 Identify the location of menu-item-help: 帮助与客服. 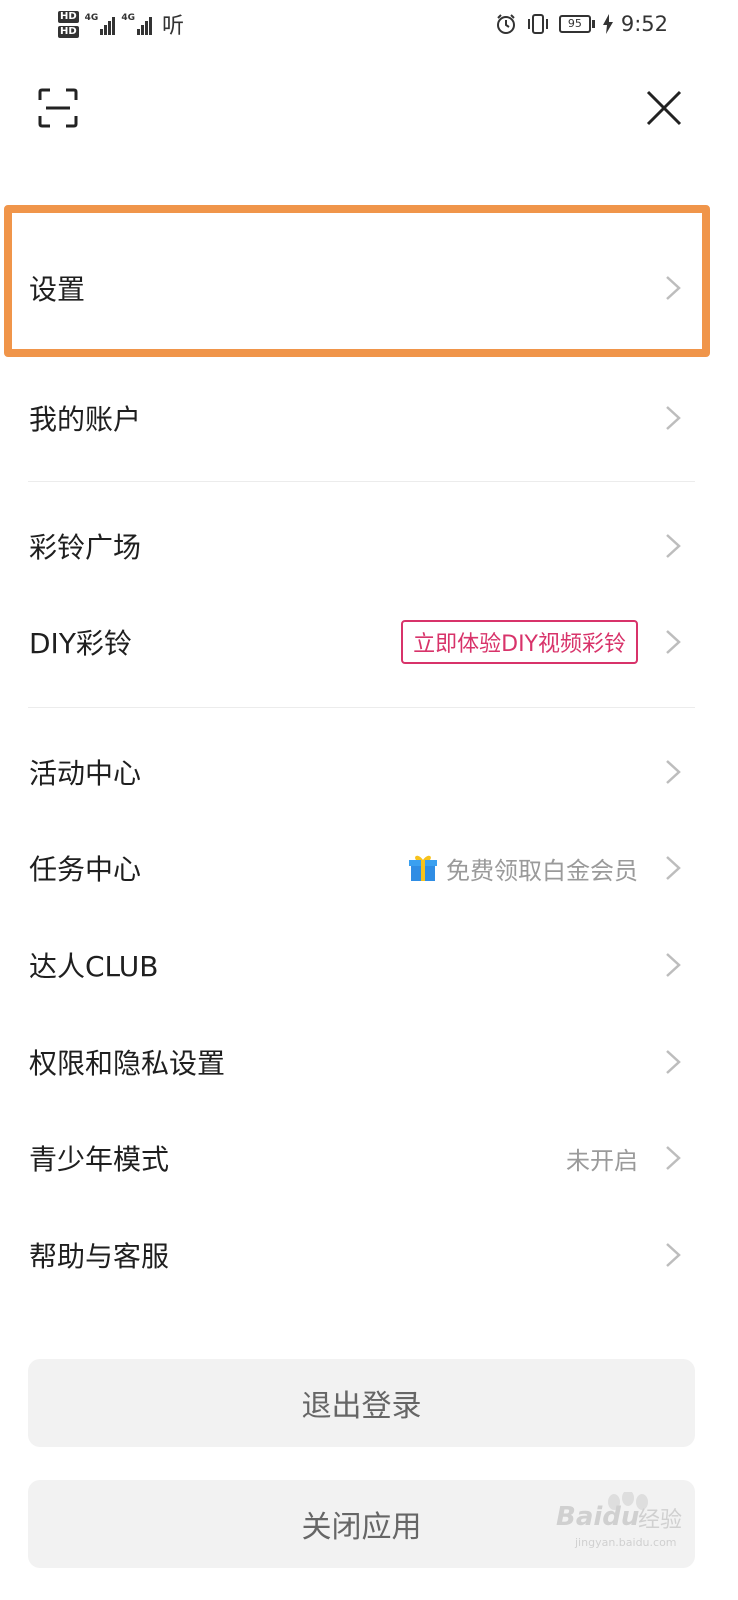
(369, 1255).